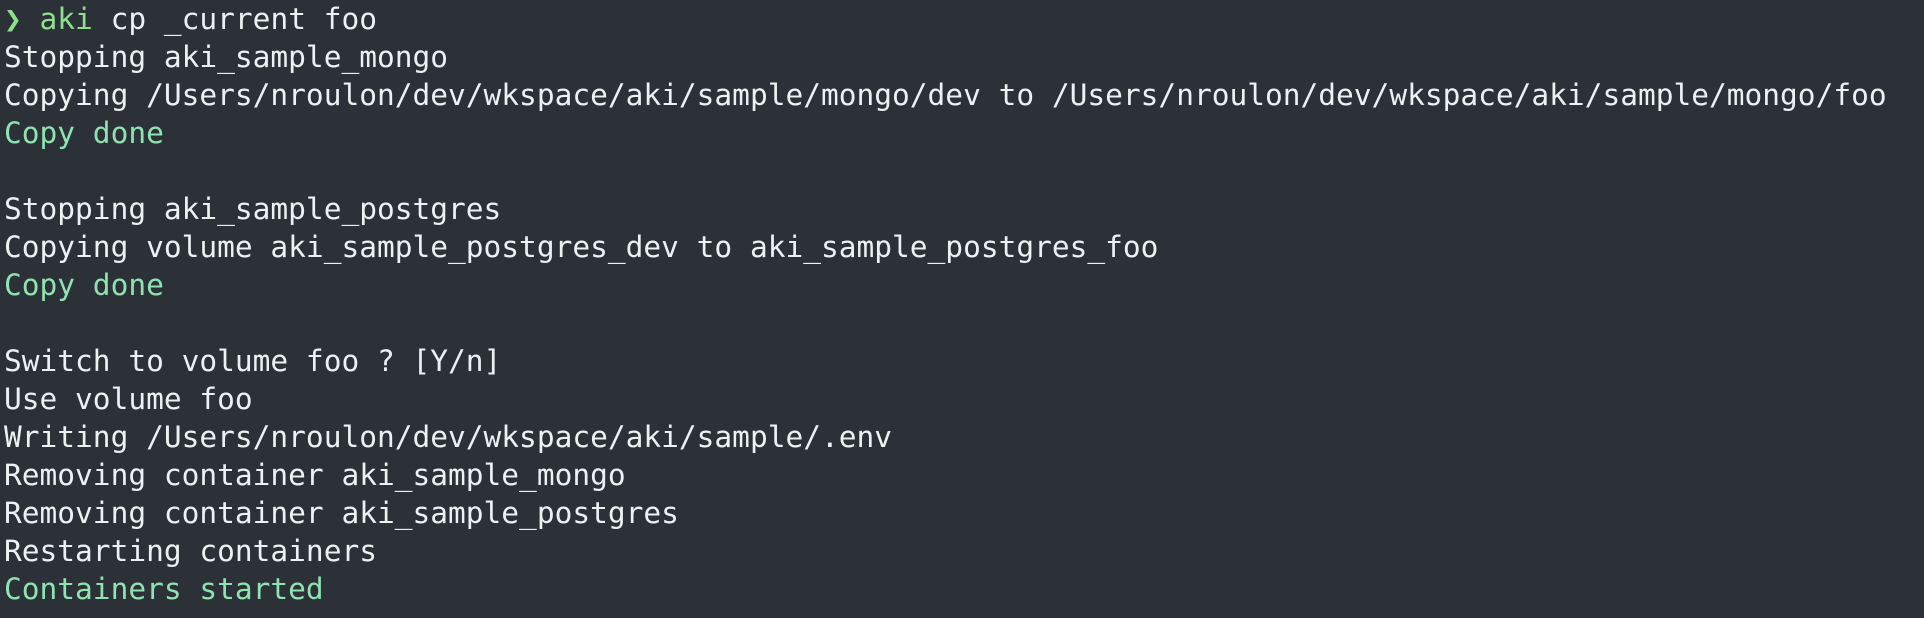  What do you see at coordinates (190, 551) in the screenshot?
I see `output-line: Restarting containers` at bounding box center [190, 551].